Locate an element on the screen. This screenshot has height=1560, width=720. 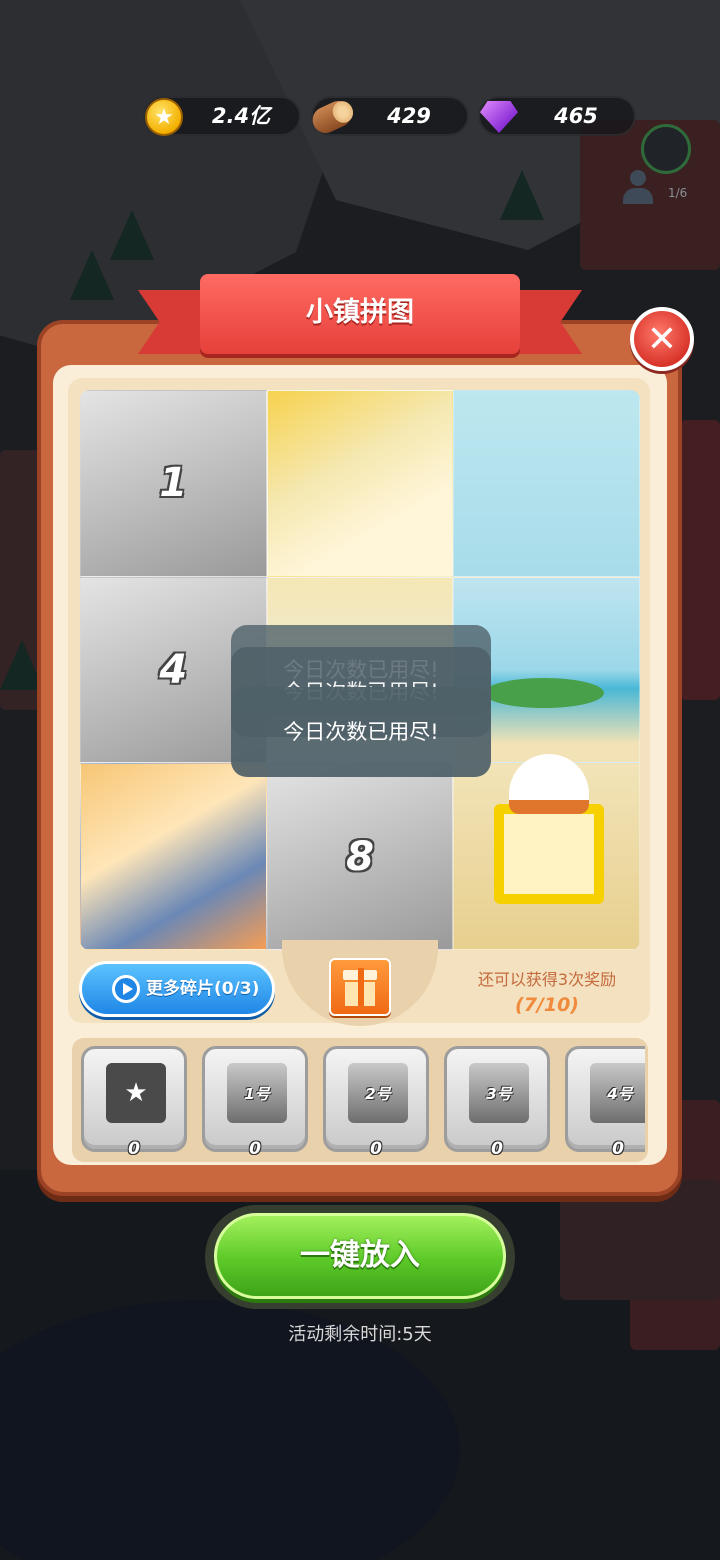
more-pieces-label: 更多碎片(0/3) is located at coordinates (203, 989).